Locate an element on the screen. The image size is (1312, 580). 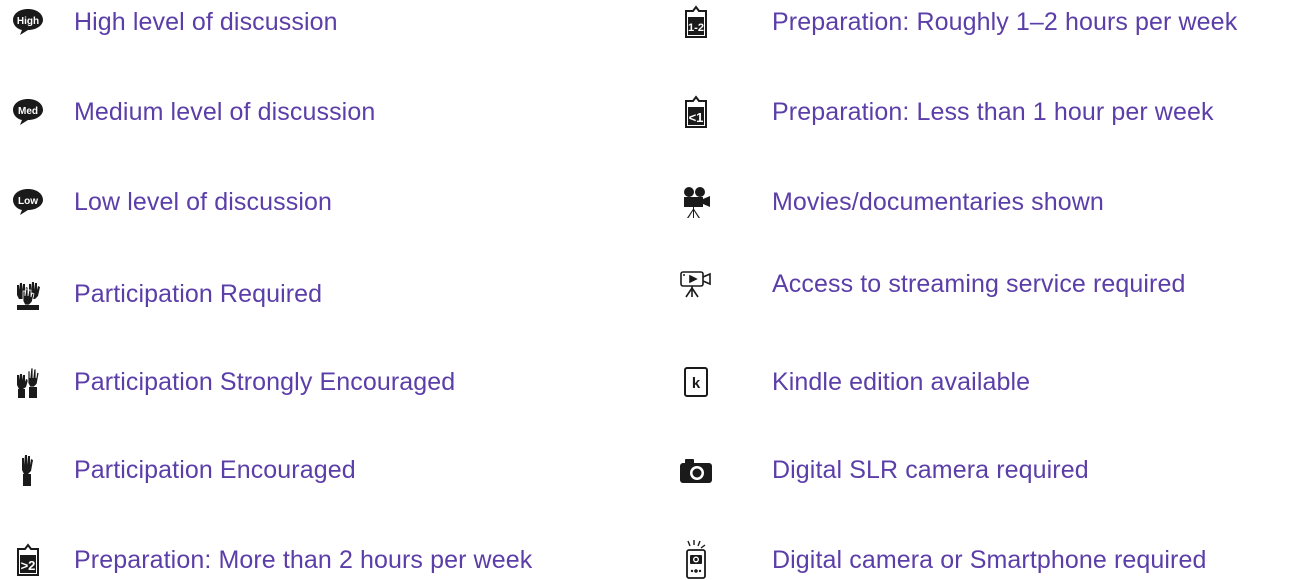
legend-label: Preparation: Roughly 1–2 hours per week is located at coordinates (1005, 21).